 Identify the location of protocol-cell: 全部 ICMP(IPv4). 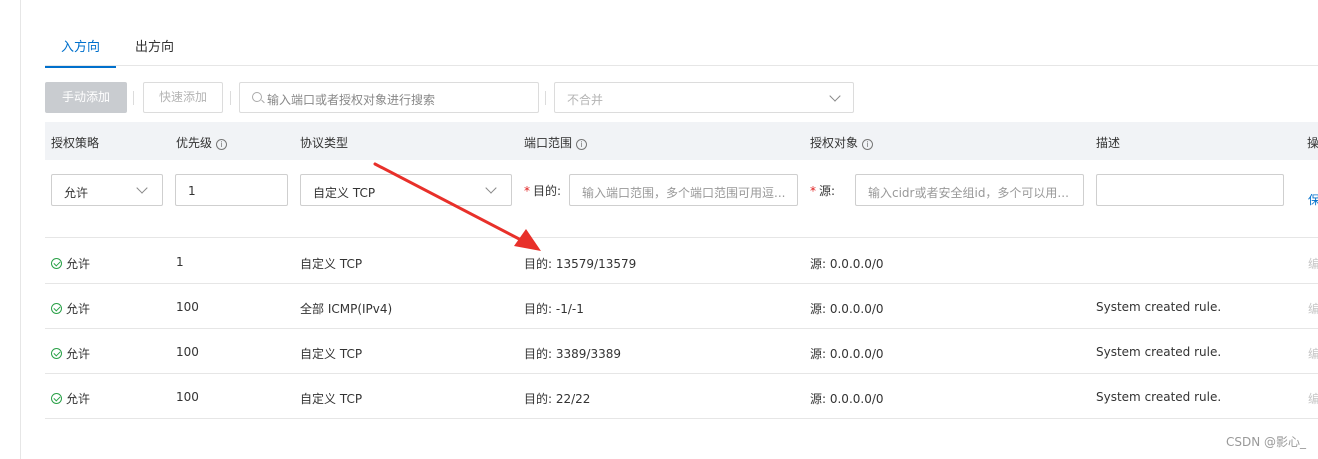
(346, 309).